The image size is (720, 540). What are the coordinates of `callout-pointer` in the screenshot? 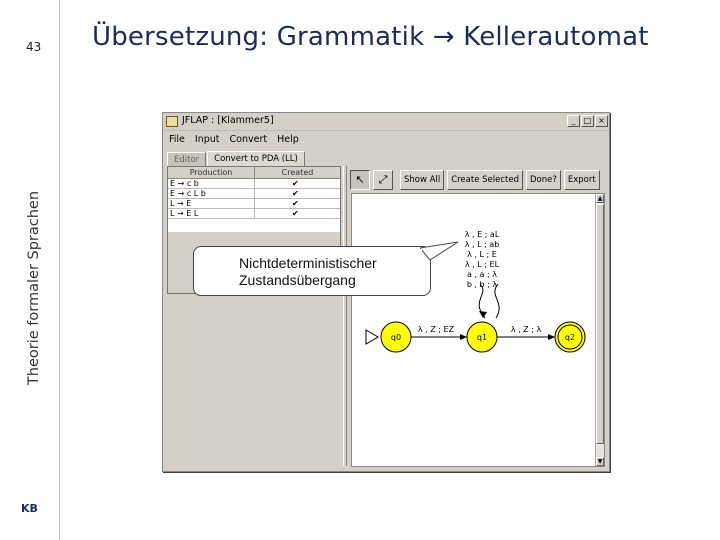 It's located at (439, 251).